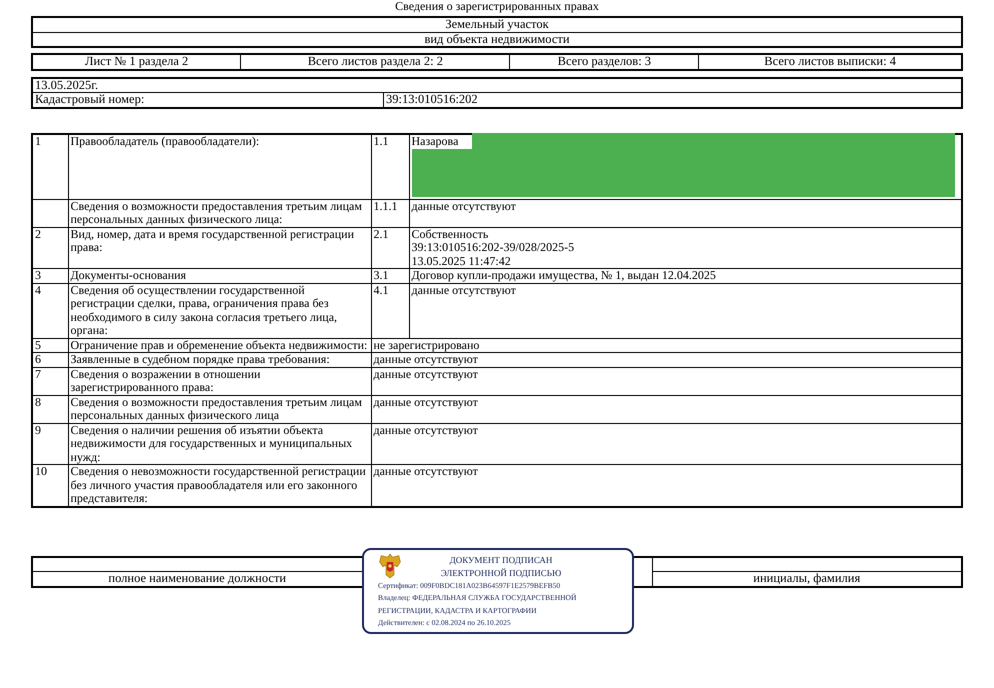 The width and height of the screenshot is (994, 688). What do you see at coordinates (208, 100) in the screenshot?
I see `table-cell: Кадастровый номер:` at bounding box center [208, 100].